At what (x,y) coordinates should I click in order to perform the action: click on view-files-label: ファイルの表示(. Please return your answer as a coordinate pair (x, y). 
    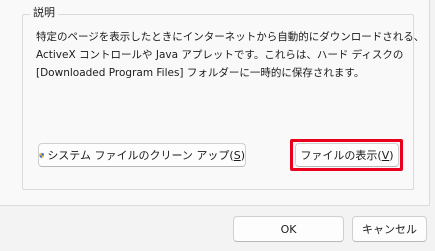
    Looking at the image, I should click on (341, 155).